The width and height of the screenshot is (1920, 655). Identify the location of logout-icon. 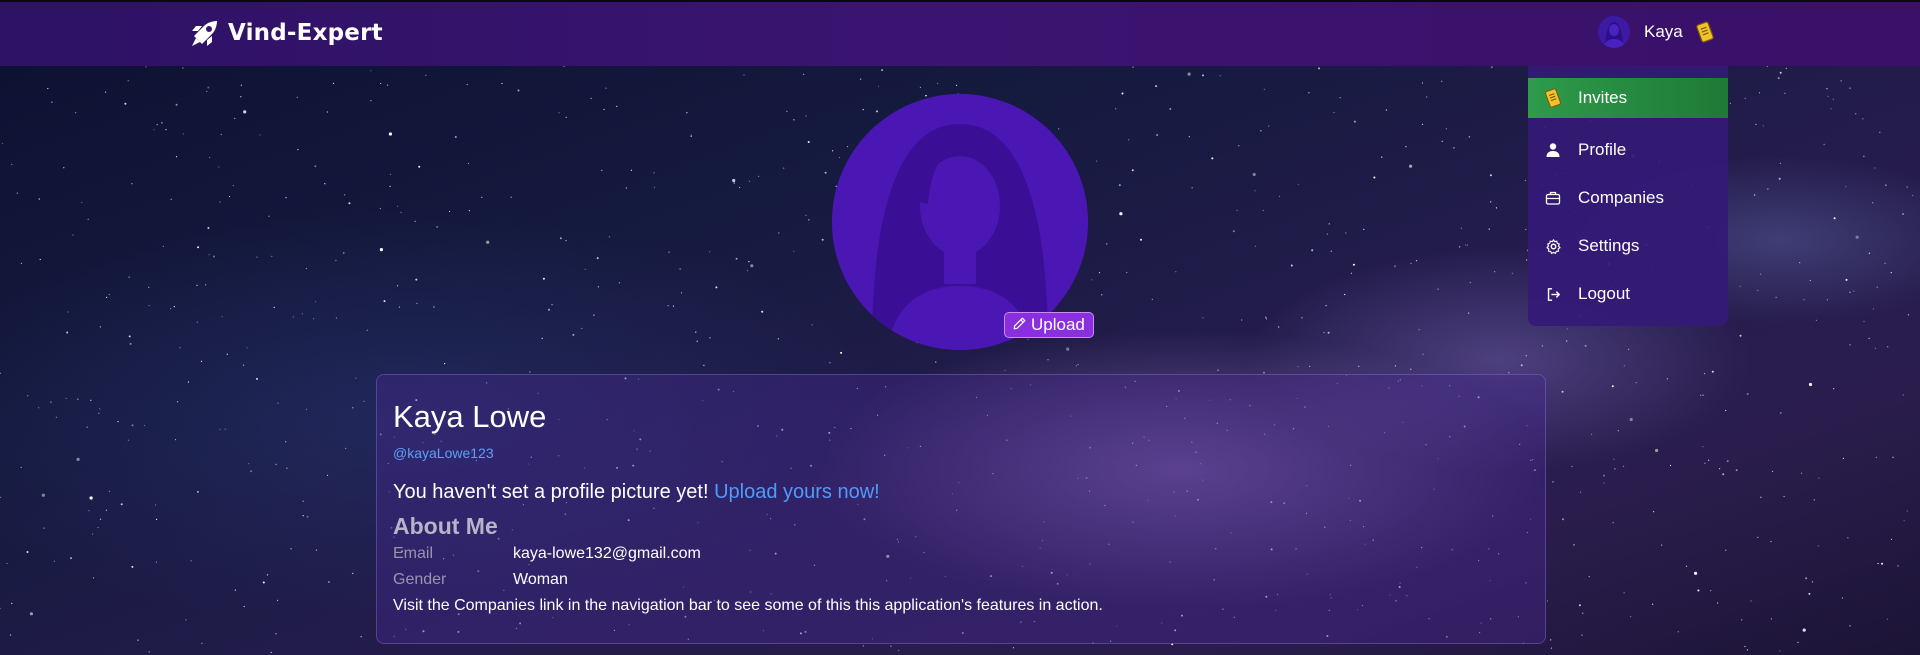
(1553, 294).